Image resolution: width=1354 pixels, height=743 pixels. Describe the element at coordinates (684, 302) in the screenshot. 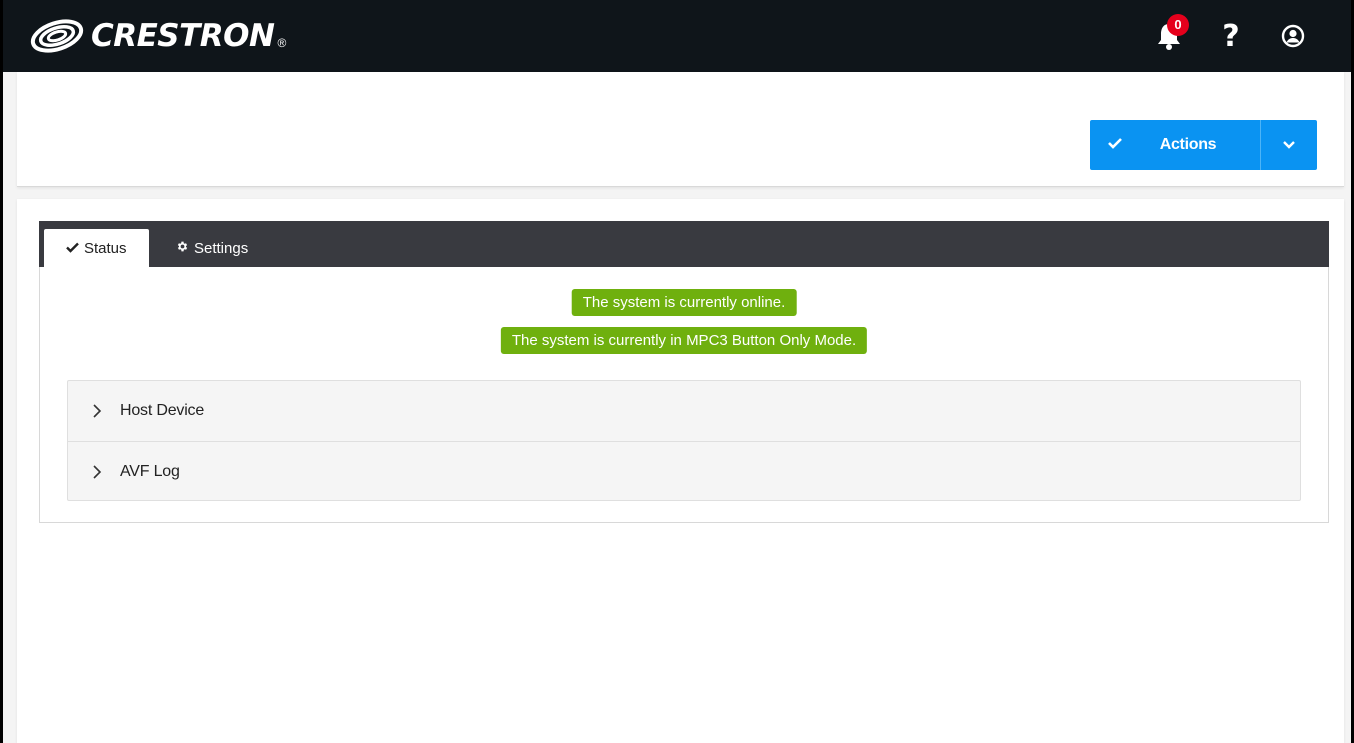

I see `online-status-badge: The system is currently online.` at that location.